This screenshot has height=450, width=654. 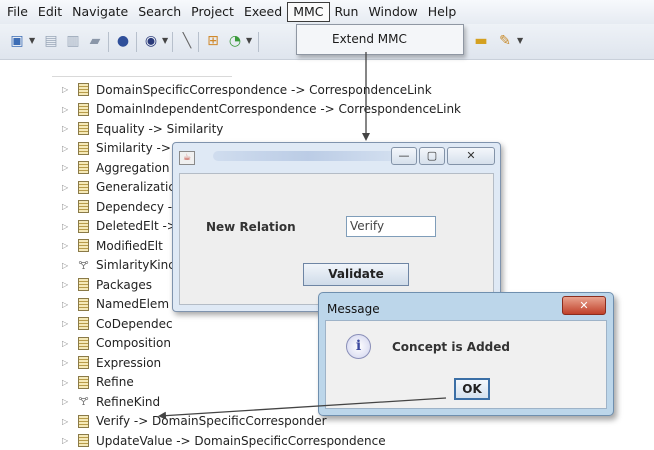 I want to click on ok-button: OK, so click(x=472, y=389).